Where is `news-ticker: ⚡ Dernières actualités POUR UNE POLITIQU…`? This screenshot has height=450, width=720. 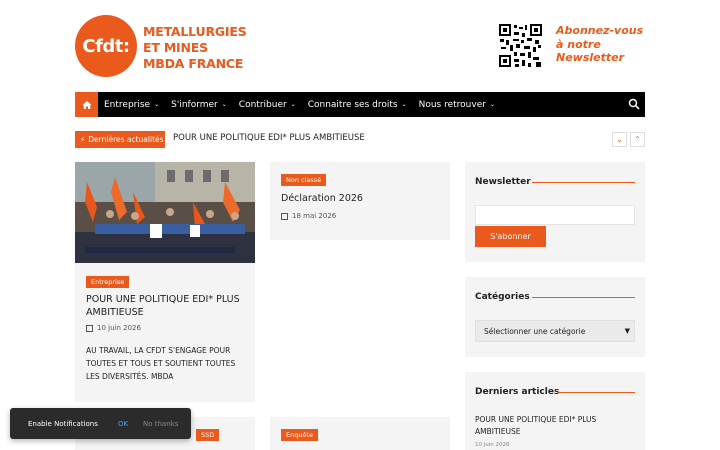 news-ticker: ⚡ Dernières actualités POUR UNE POLITIQU… is located at coordinates (360, 139).